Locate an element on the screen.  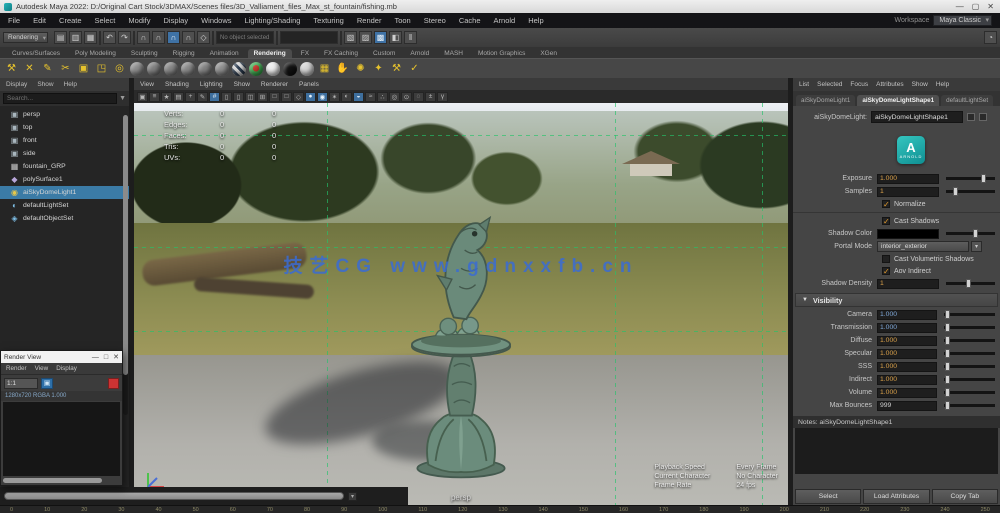
2d-pan-zoom-icon: + is located at coordinates (190, 96).